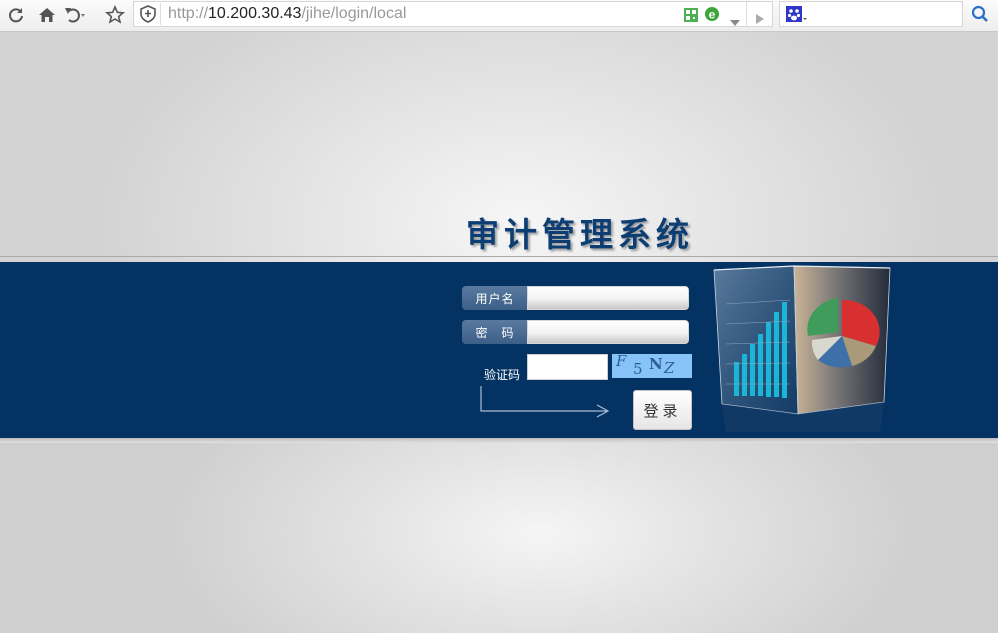 Image resolution: width=998 pixels, height=633 pixels. Describe the element at coordinates (453, 14) in the screenshot. I see `address-bar: http://10.200.30.43/jihe/login/local e` at that location.